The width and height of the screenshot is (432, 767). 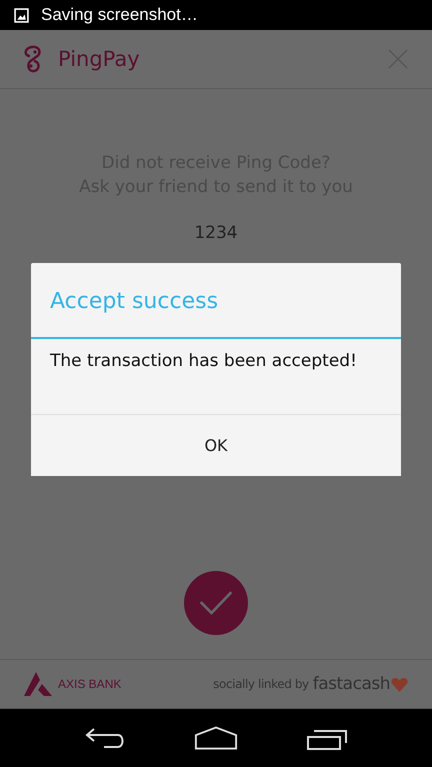 What do you see at coordinates (351, 684) in the screenshot?
I see `brand-name: fastacash` at bounding box center [351, 684].